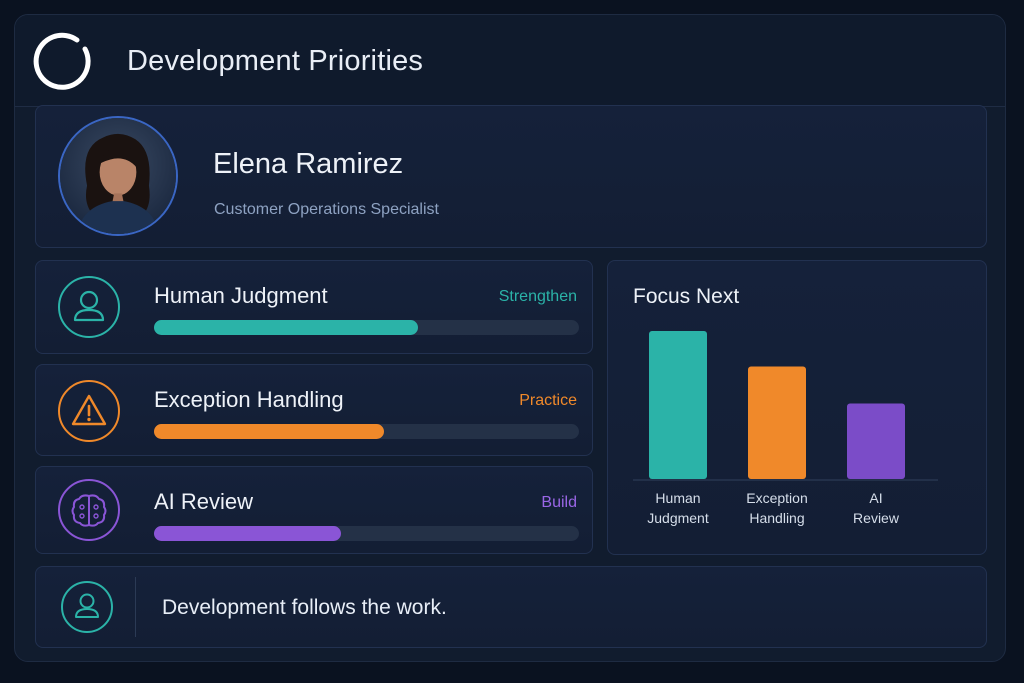 This screenshot has height=683, width=1024. I want to click on footer-text: Development follows the work., so click(304, 607).